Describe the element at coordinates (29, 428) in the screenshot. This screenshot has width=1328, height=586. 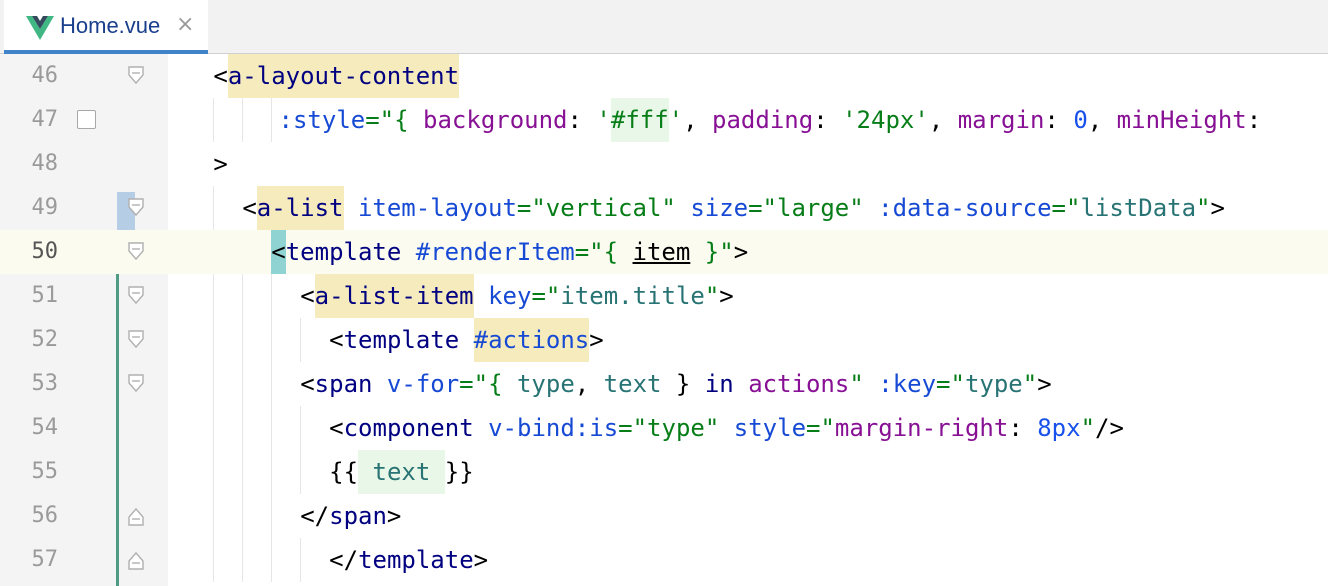
I see `line-number: 54` at that location.